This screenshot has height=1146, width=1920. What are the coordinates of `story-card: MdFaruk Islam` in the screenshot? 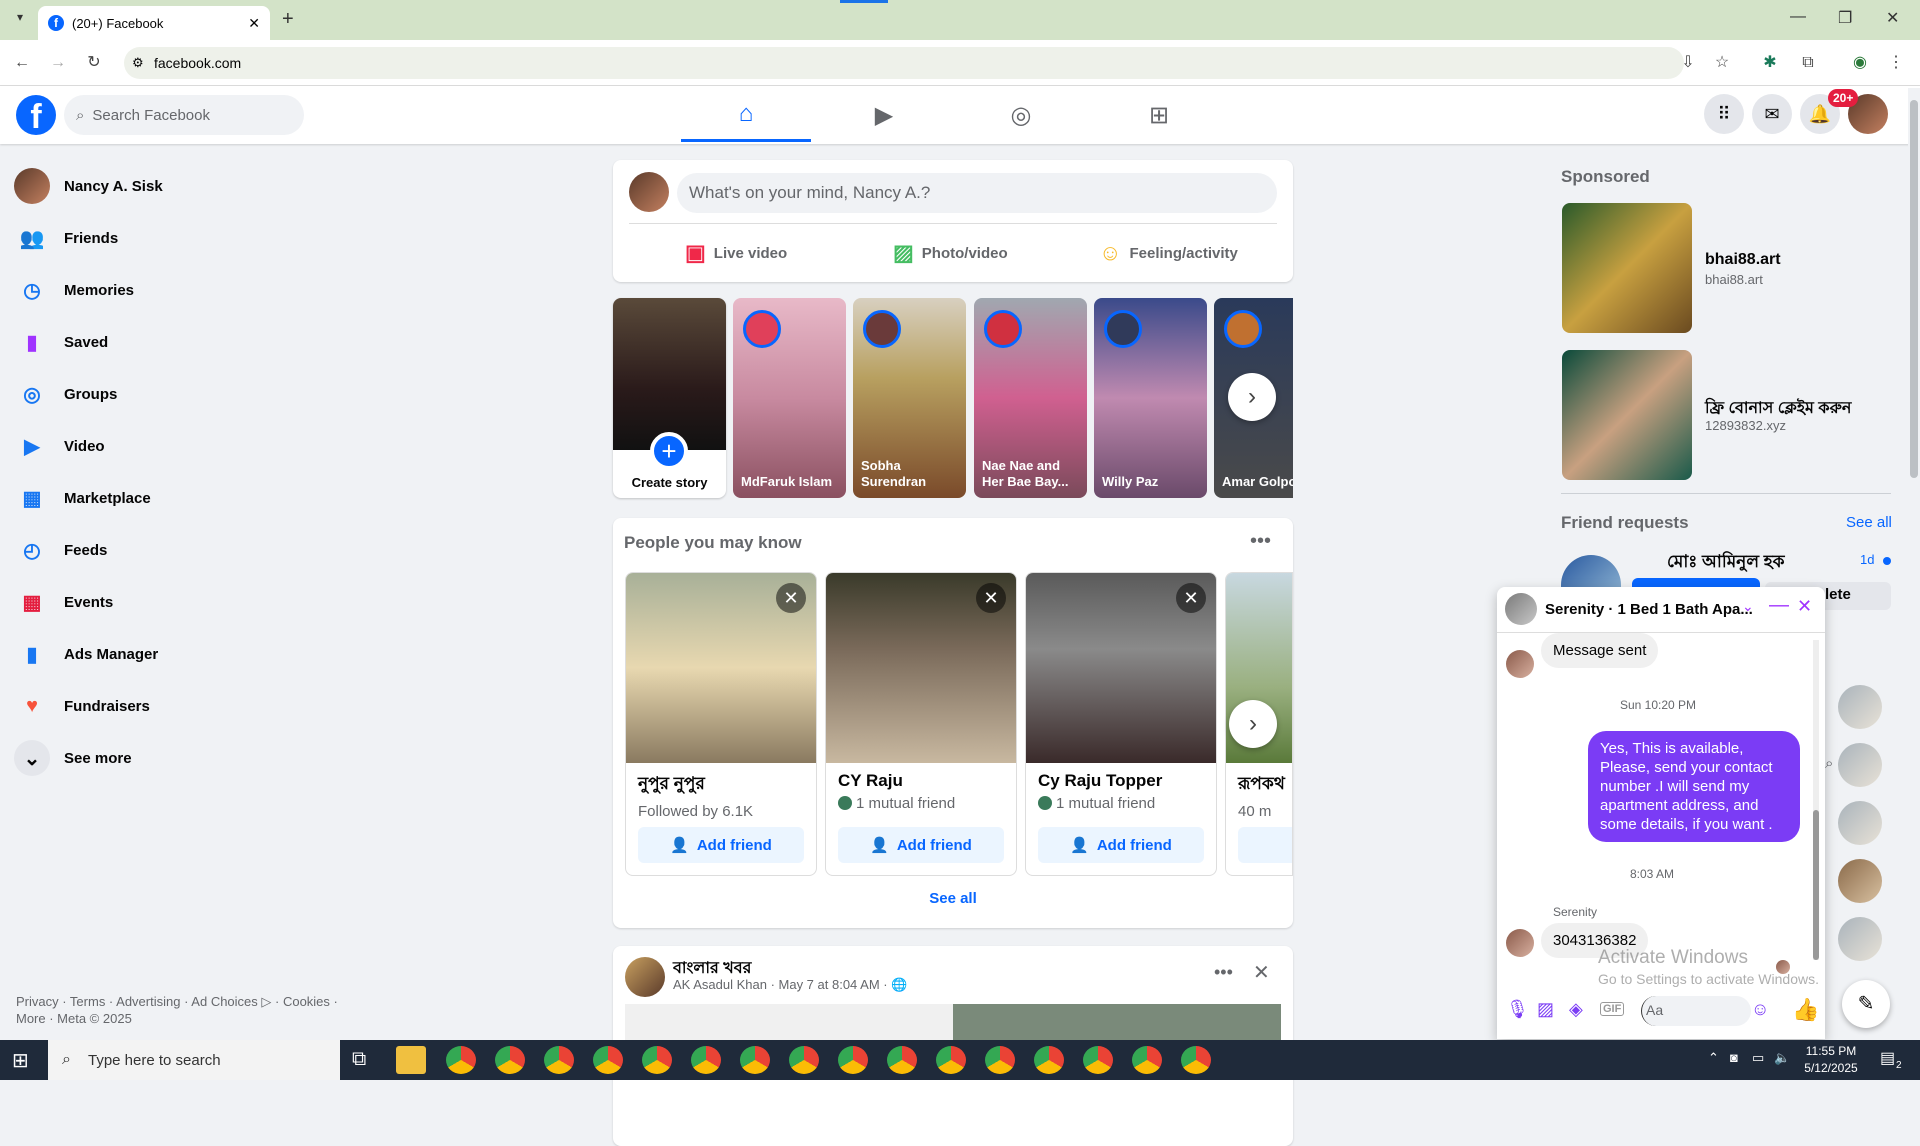 It's located at (789, 398).